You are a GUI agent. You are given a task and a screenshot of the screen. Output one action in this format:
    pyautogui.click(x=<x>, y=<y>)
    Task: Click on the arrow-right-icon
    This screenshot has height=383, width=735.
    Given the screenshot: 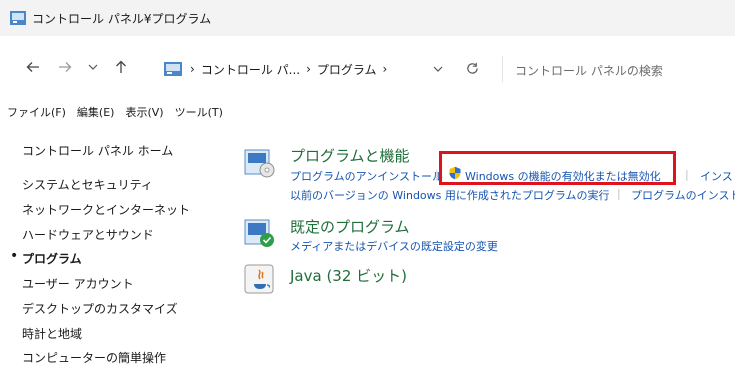 What is the action you would take?
    pyautogui.click(x=65, y=67)
    